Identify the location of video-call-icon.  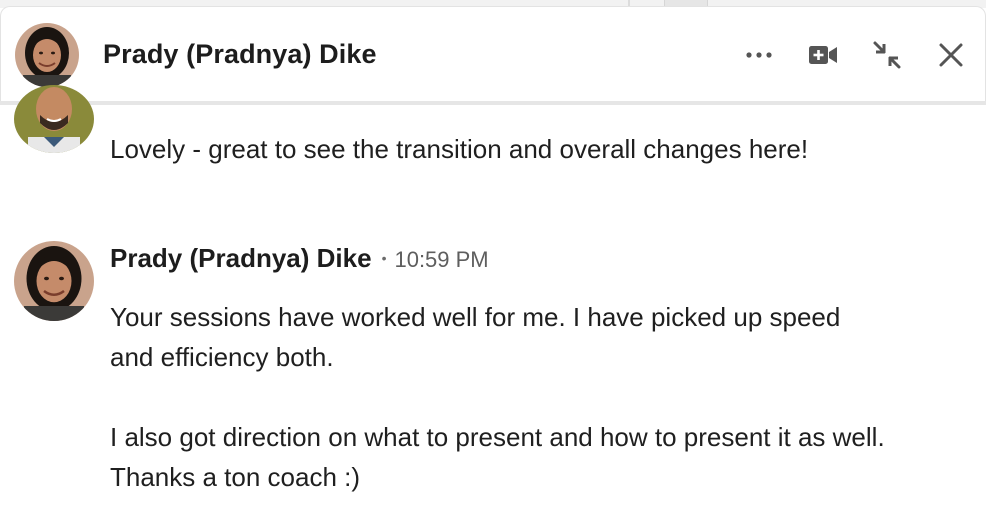
(823, 55).